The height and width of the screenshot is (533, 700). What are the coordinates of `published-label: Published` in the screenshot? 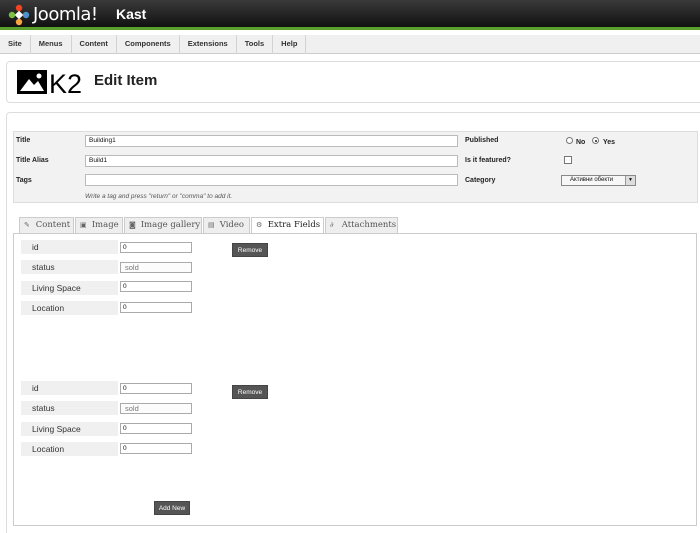 It's located at (482, 140).